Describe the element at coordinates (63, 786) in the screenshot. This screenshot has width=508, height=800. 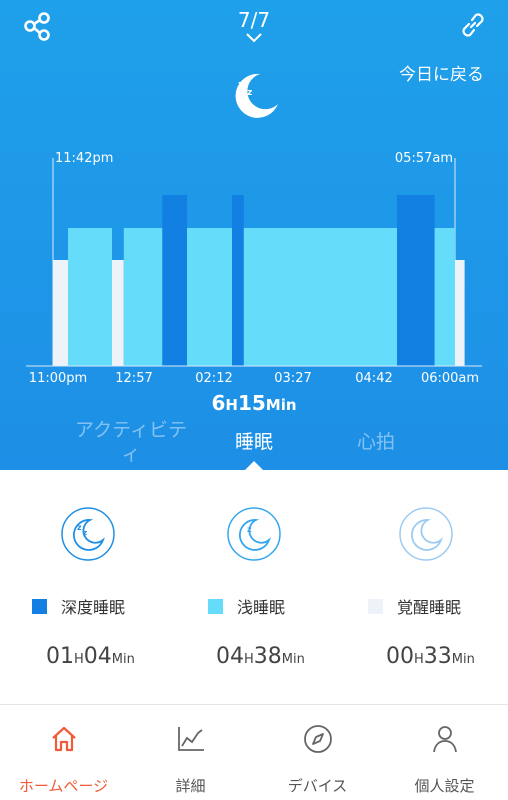
I see `nav-home-label: ホームページ` at that location.